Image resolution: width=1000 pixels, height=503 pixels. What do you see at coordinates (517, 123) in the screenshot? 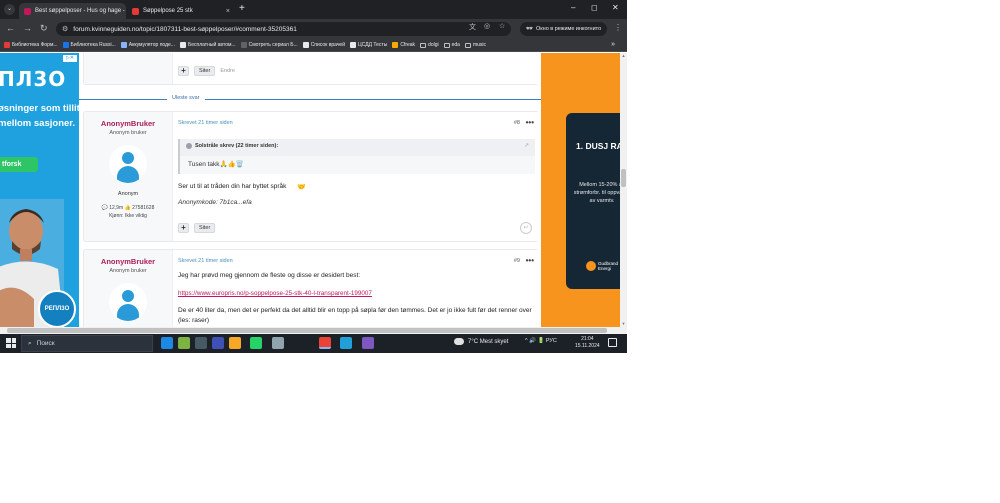
I see `post-number: #8` at bounding box center [517, 123].